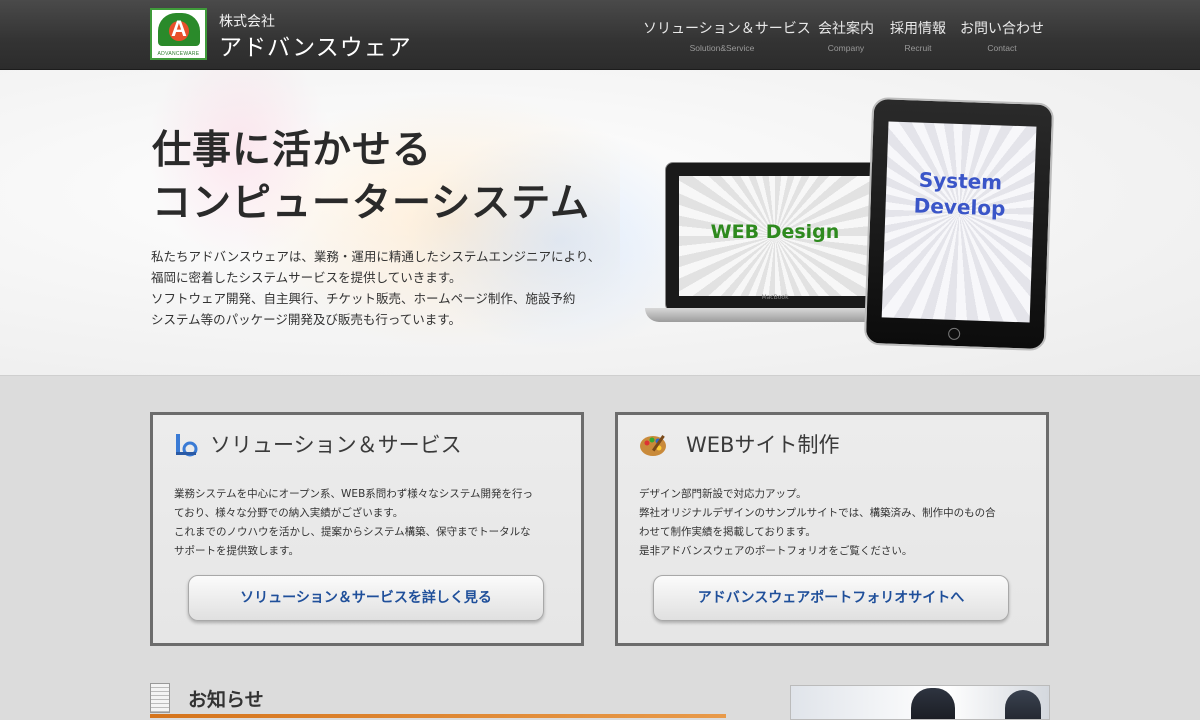 The width and height of the screenshot is (1200, 720). What do you see at coordinates (289, 513) in the screenshot?
I see `card-desc-line: ており、様々な分野での納入実績がございます。` at bounding box center [289, 513].